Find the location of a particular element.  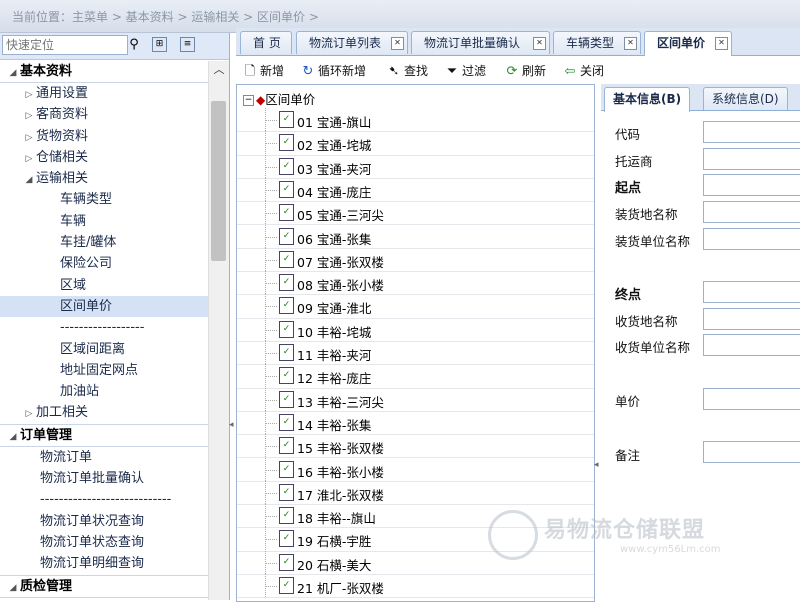

tree-item-label: 20 石横-美大 is located at coordinates (334, 565).